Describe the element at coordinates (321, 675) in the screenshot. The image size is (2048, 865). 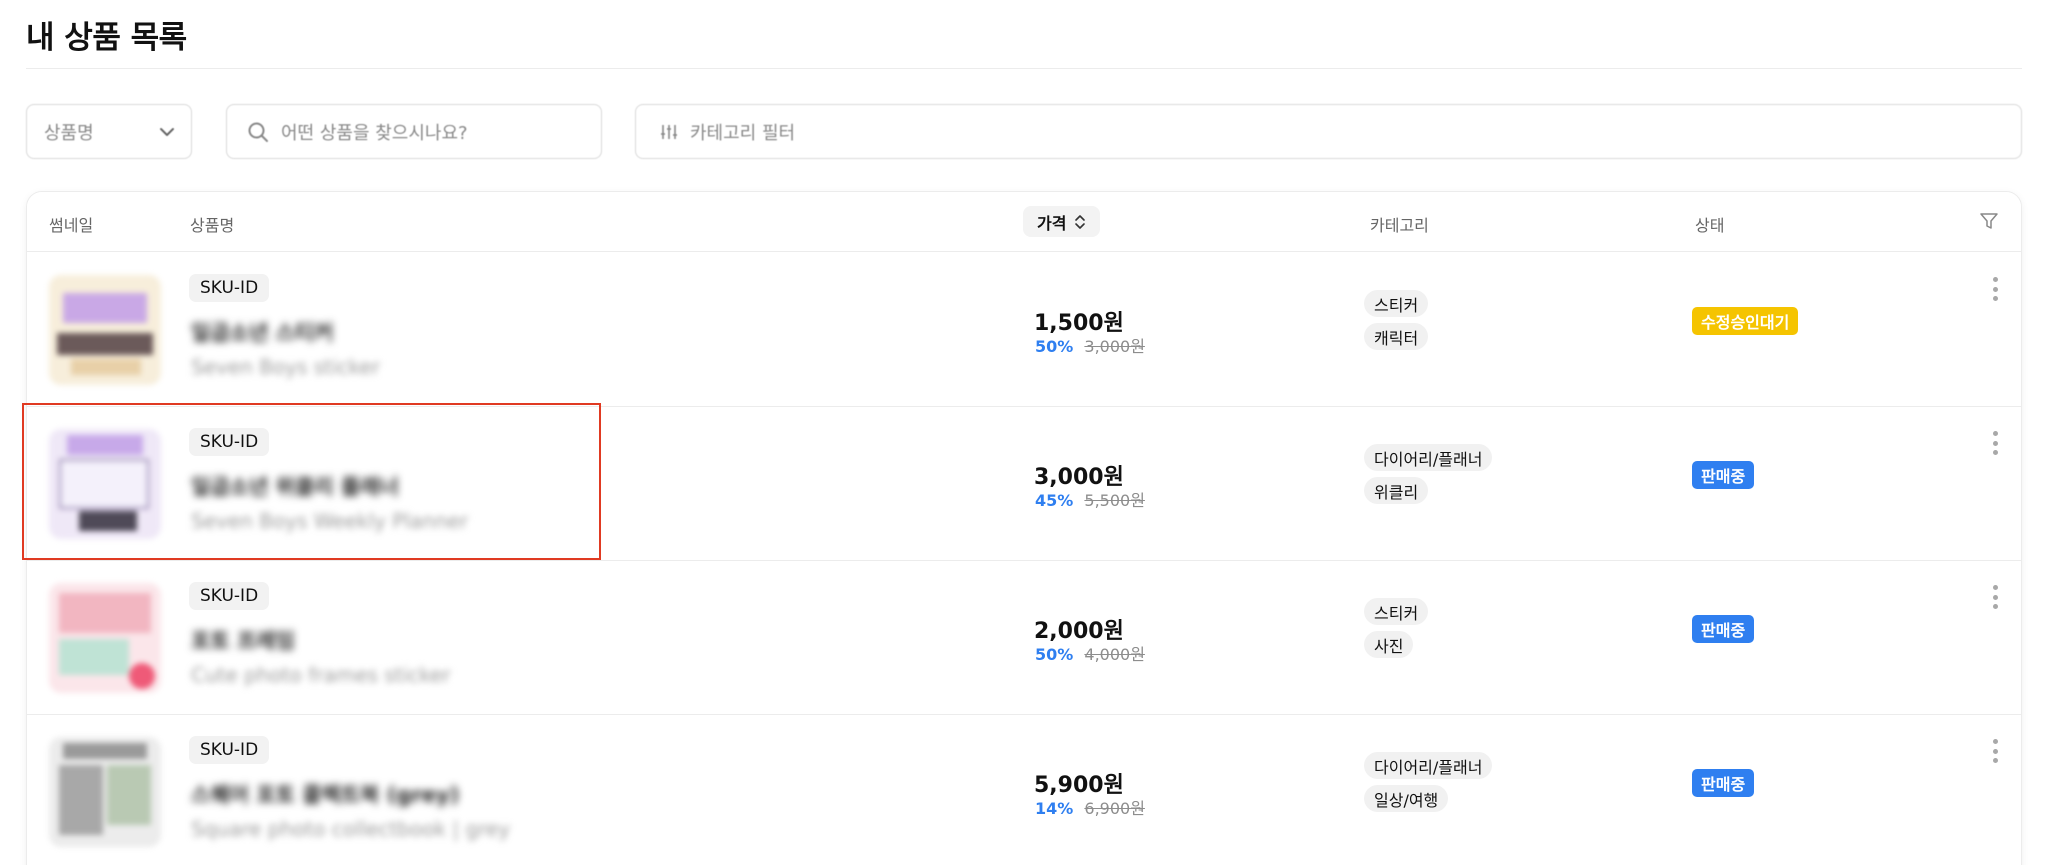
I see `product-name-en: Cute photo frames sticker` at that location.